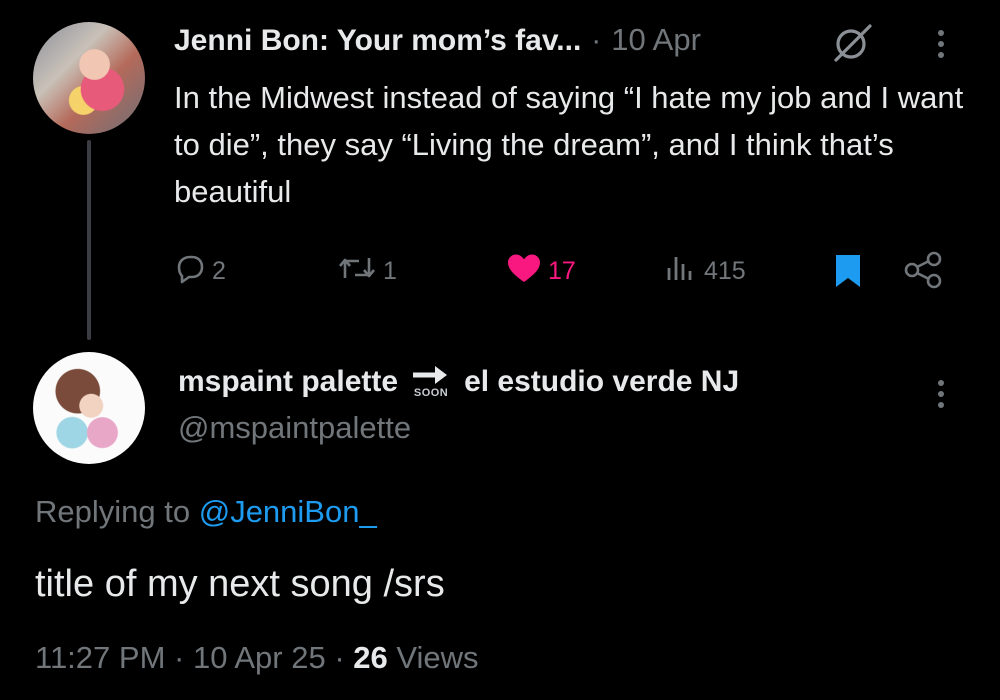  I want to click on thread-line, so click(89, 240).